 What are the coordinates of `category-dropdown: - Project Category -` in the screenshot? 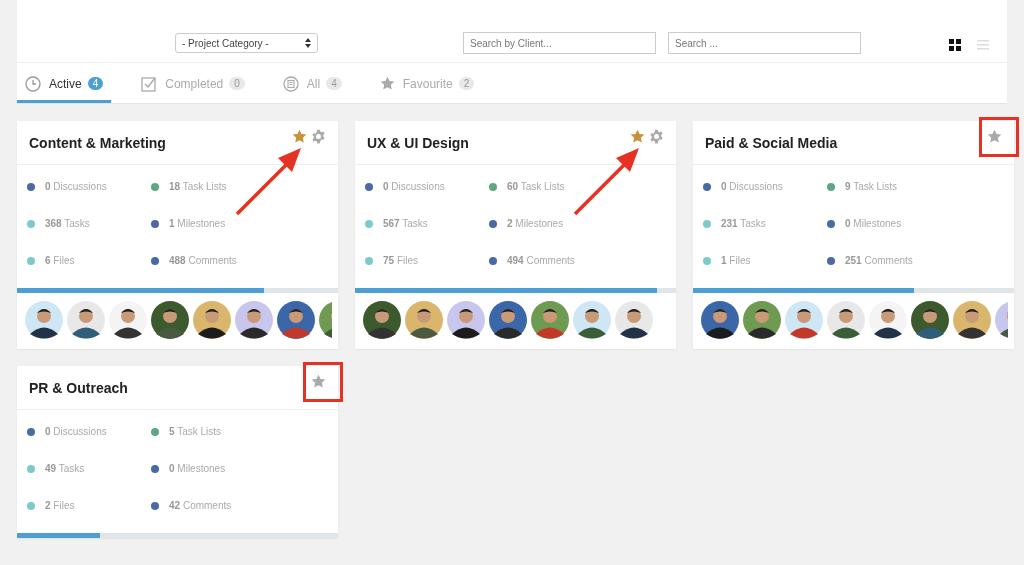 It's located at (246, 43).